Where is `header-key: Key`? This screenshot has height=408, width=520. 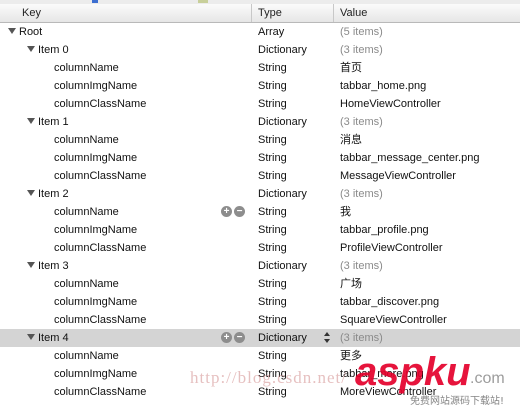 header-key: Key is located at coordinates (134, 13).